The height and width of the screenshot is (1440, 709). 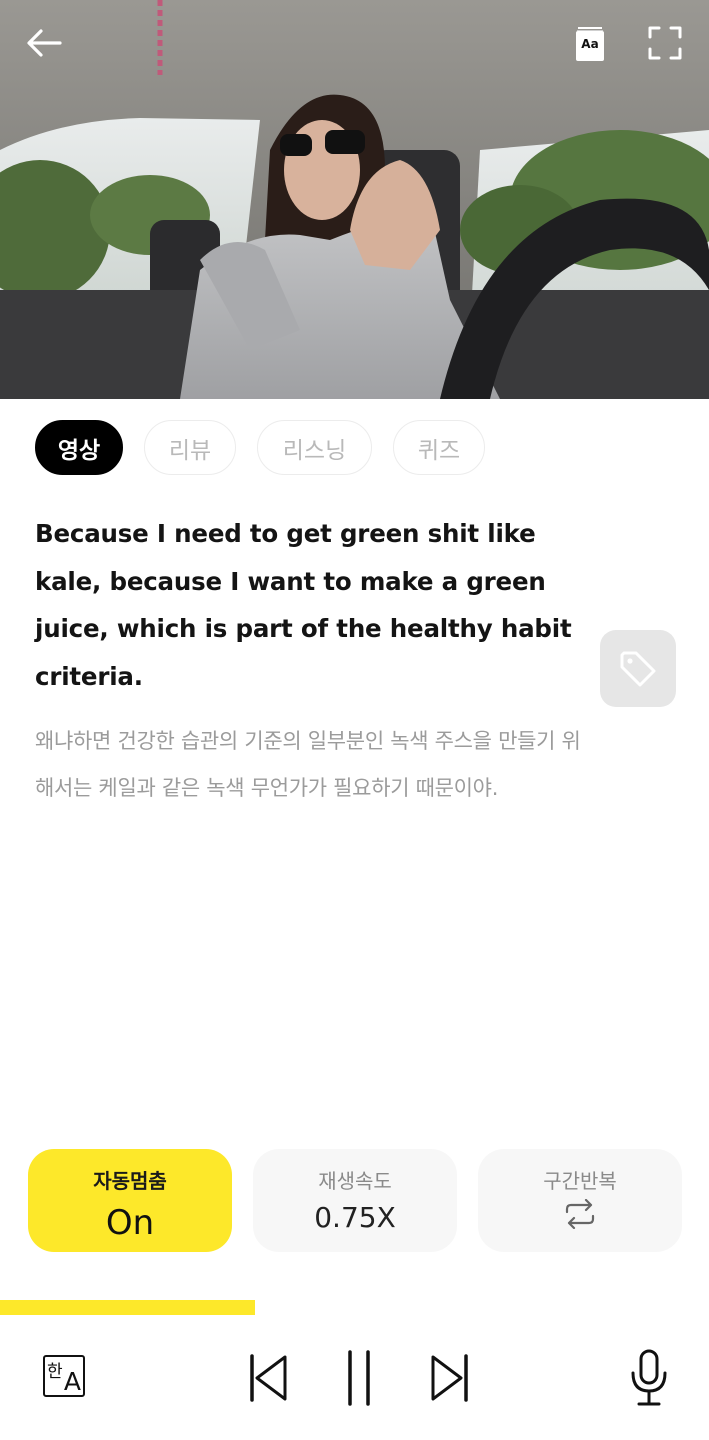 I want to click on section-repeat-button: 구간반복, so click(x=580, y=1200).